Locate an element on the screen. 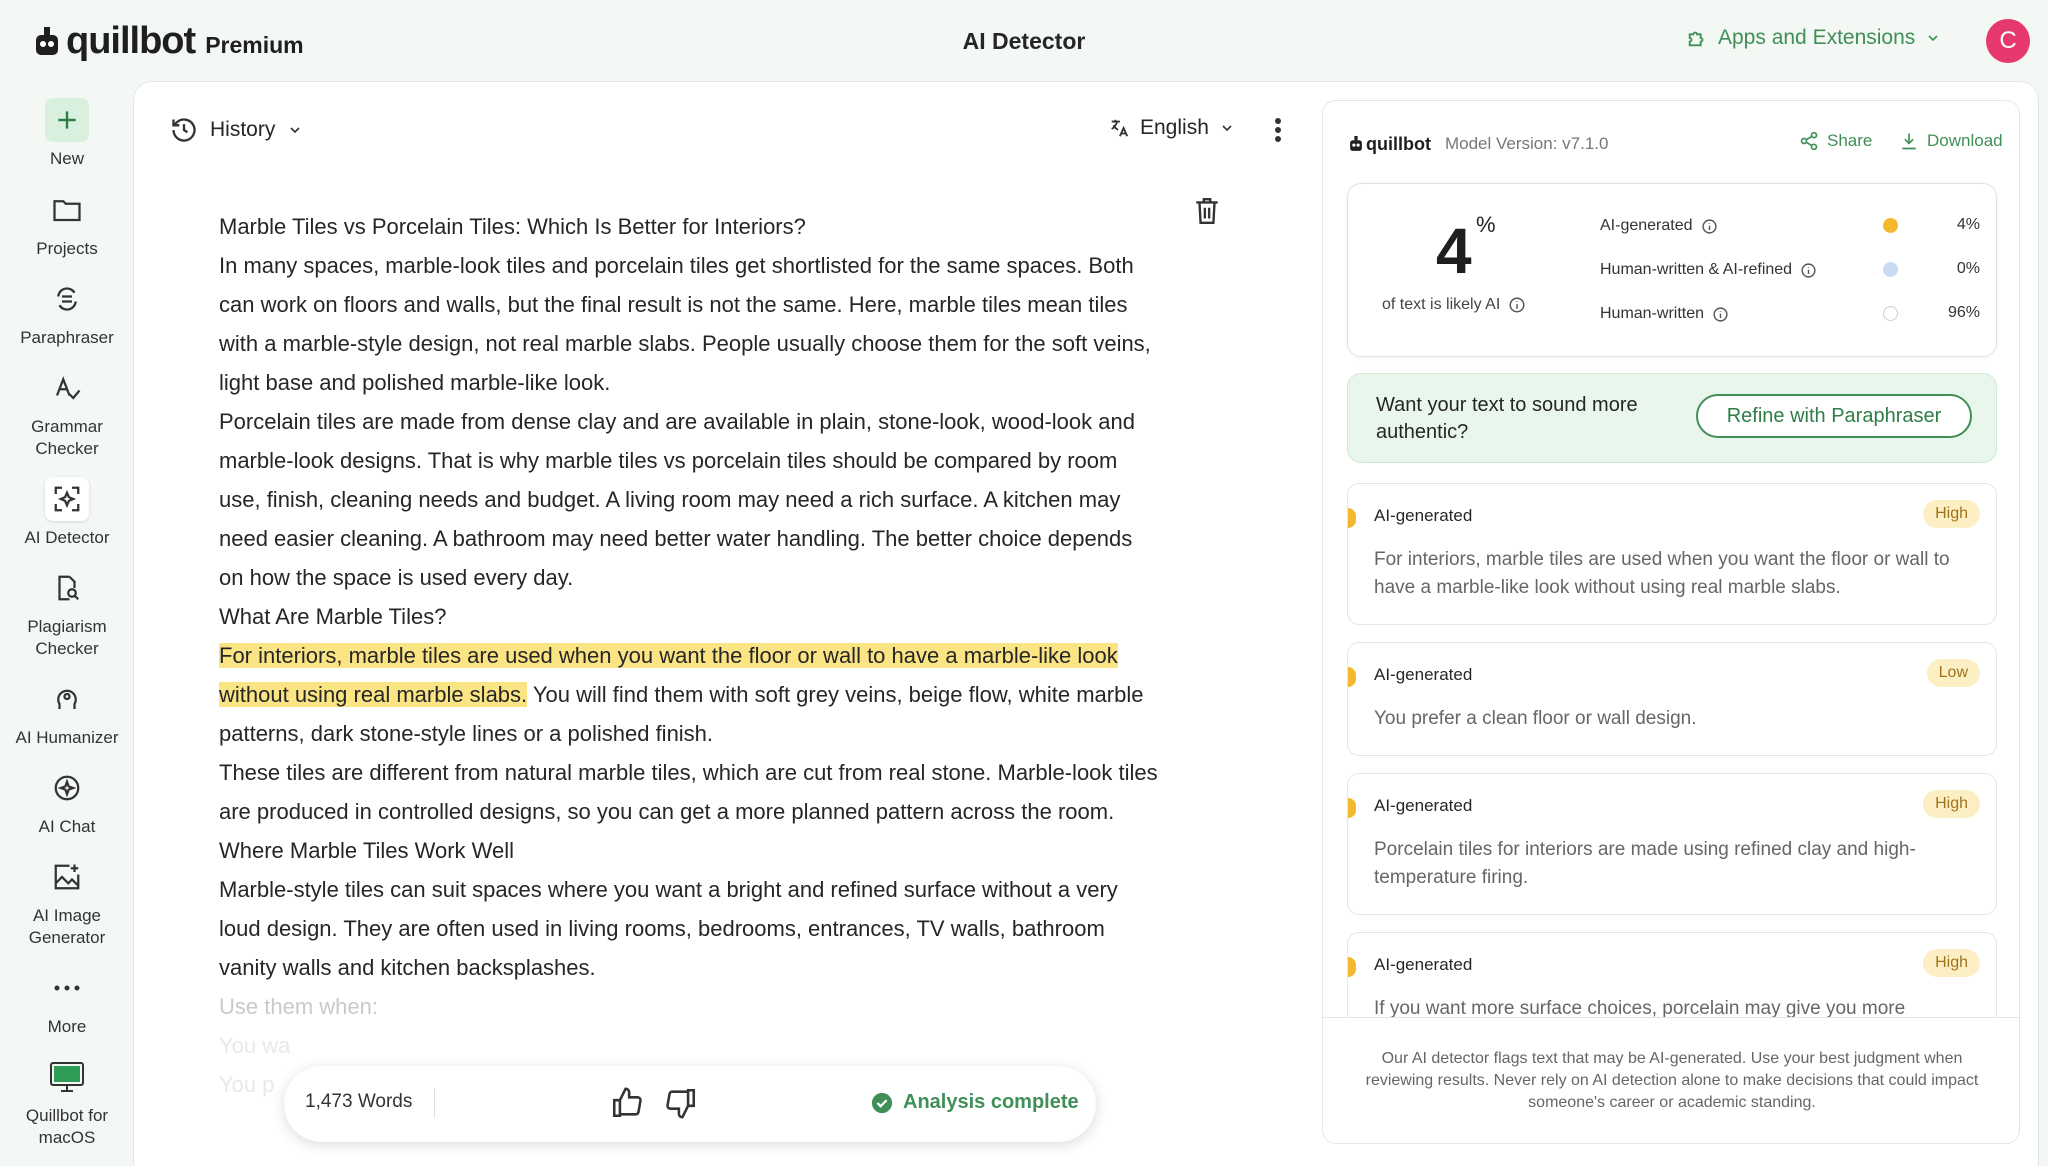 The height and width of the screenshot is (1166, 2048). history-icon is located at coordinates (184, 130).